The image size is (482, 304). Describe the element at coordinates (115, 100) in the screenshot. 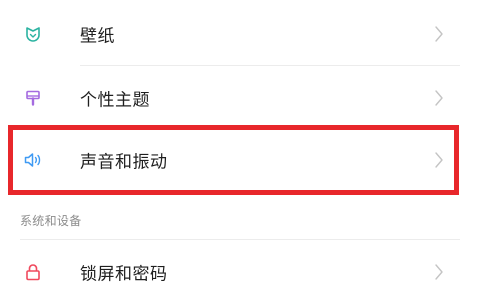

I see `settings-item-label: 个性主题` at that location.